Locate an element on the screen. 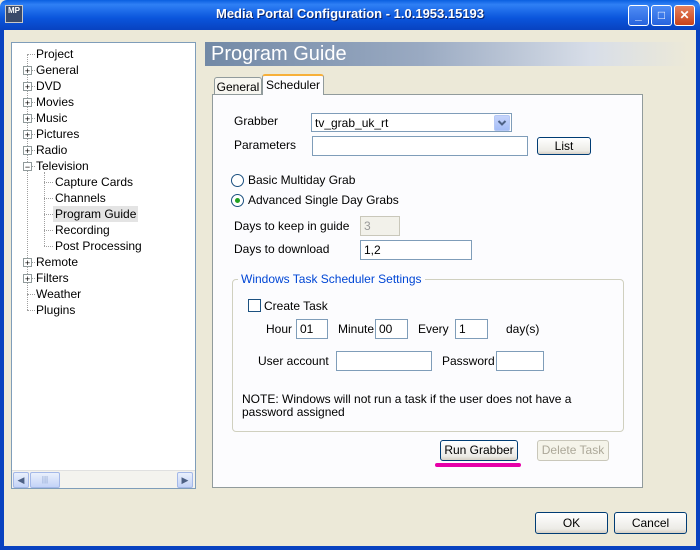 Image resolution: width=700 pixels, height=550 pixels. every-label: Every is located at coordinates (433, 329).